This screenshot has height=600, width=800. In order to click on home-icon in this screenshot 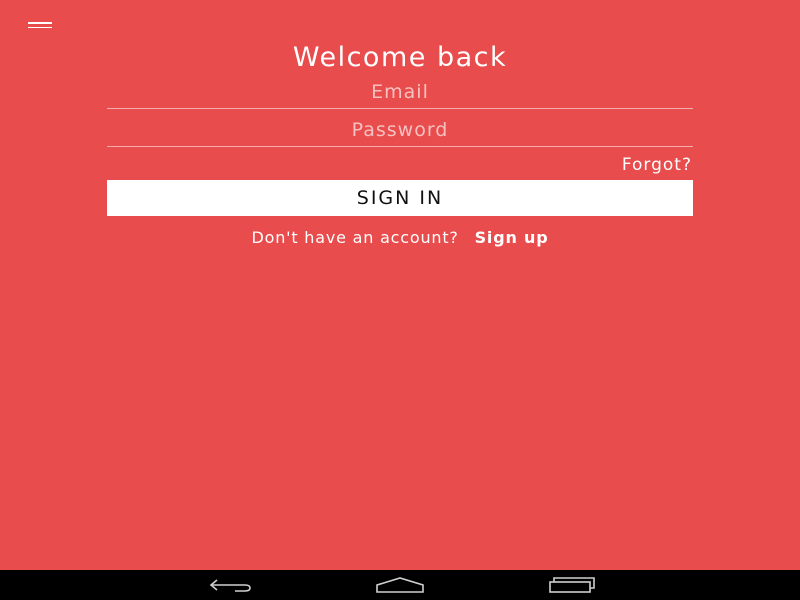, I will do `click(400, 585)`.